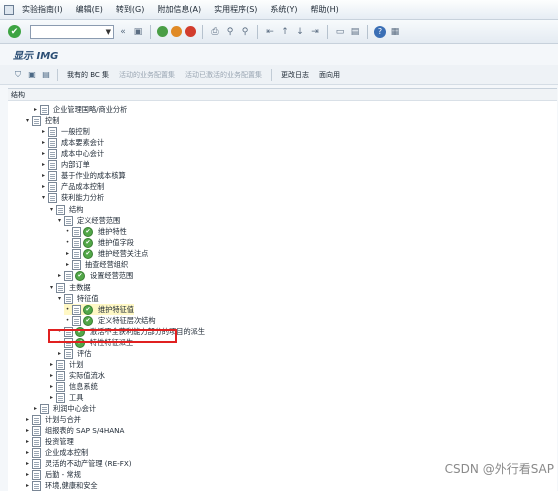 Image resolution: width=558 pixels, height=491 pixels. Describe the element at coordinates (325, 9) in the screenshot. I see `menu-item-help: 帮助(H)` at that location.